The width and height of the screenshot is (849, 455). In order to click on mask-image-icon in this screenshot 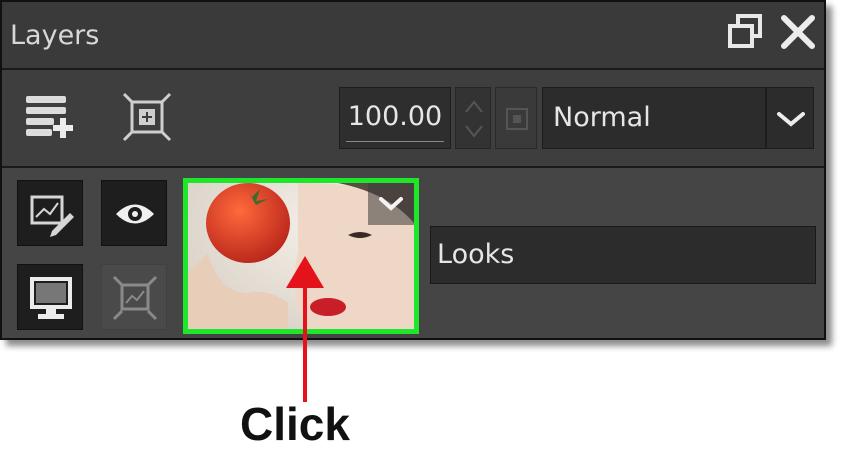, I will do `click(134, 297)`.